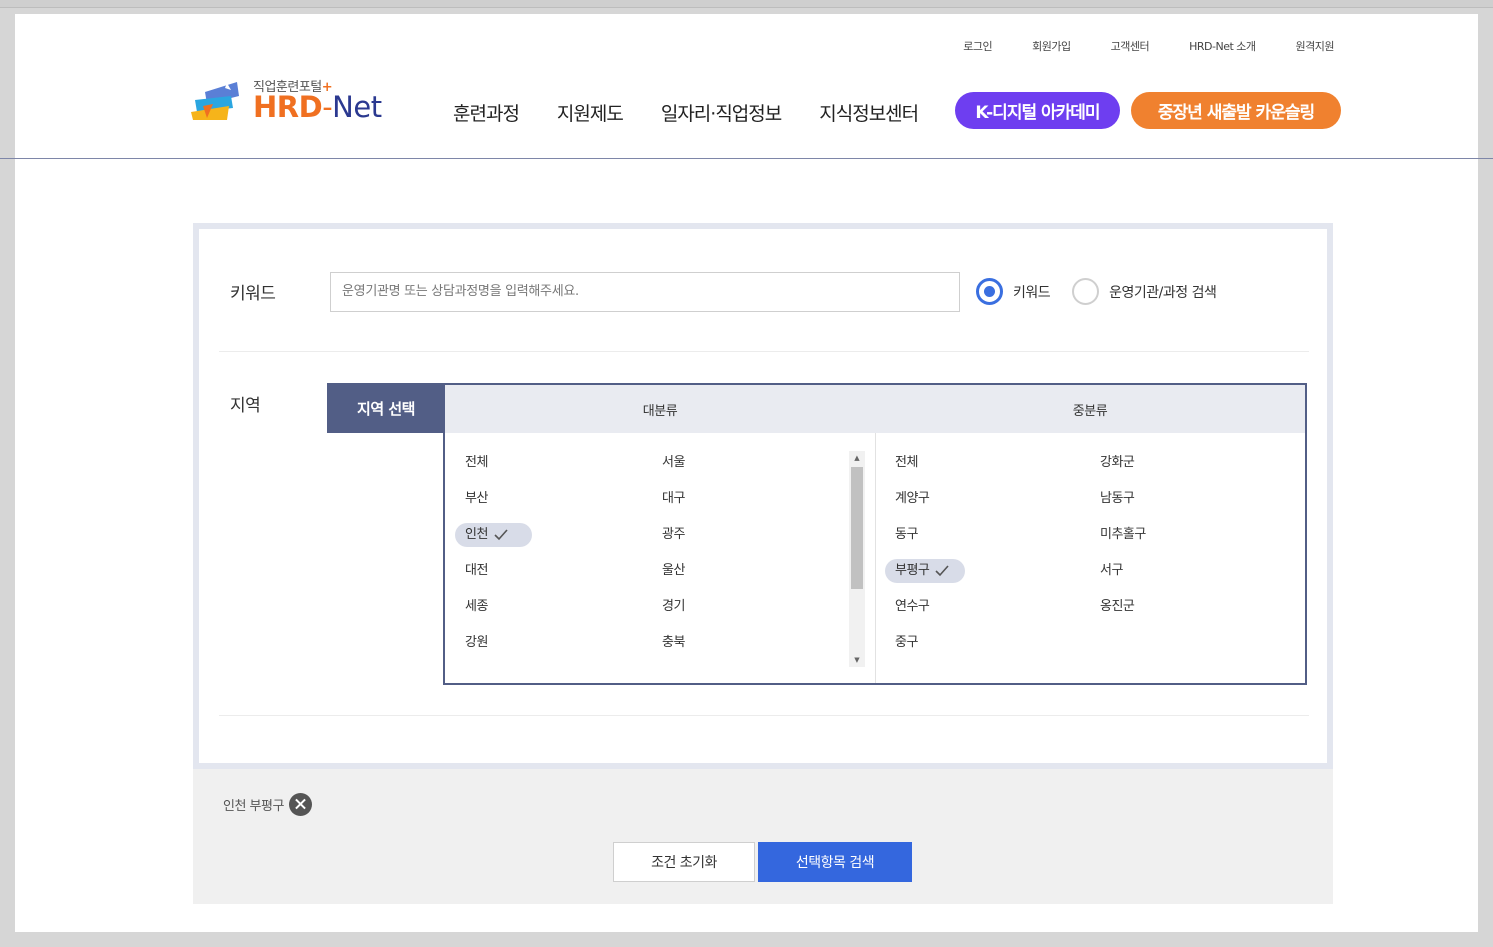  Describe the element at coordinates (1037, 110) in the screenshot. I see `k-digital-academy-button: K-디지털 아카데미` at that location.